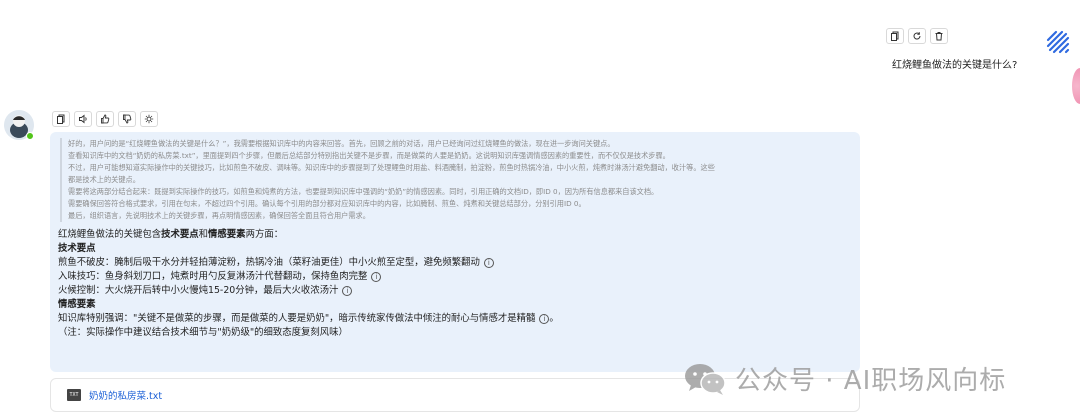  I want to click on answer-intro: 红烧鲤鱼做法的关键包含技术要点和情感要素两方面：, so click(171, 234).